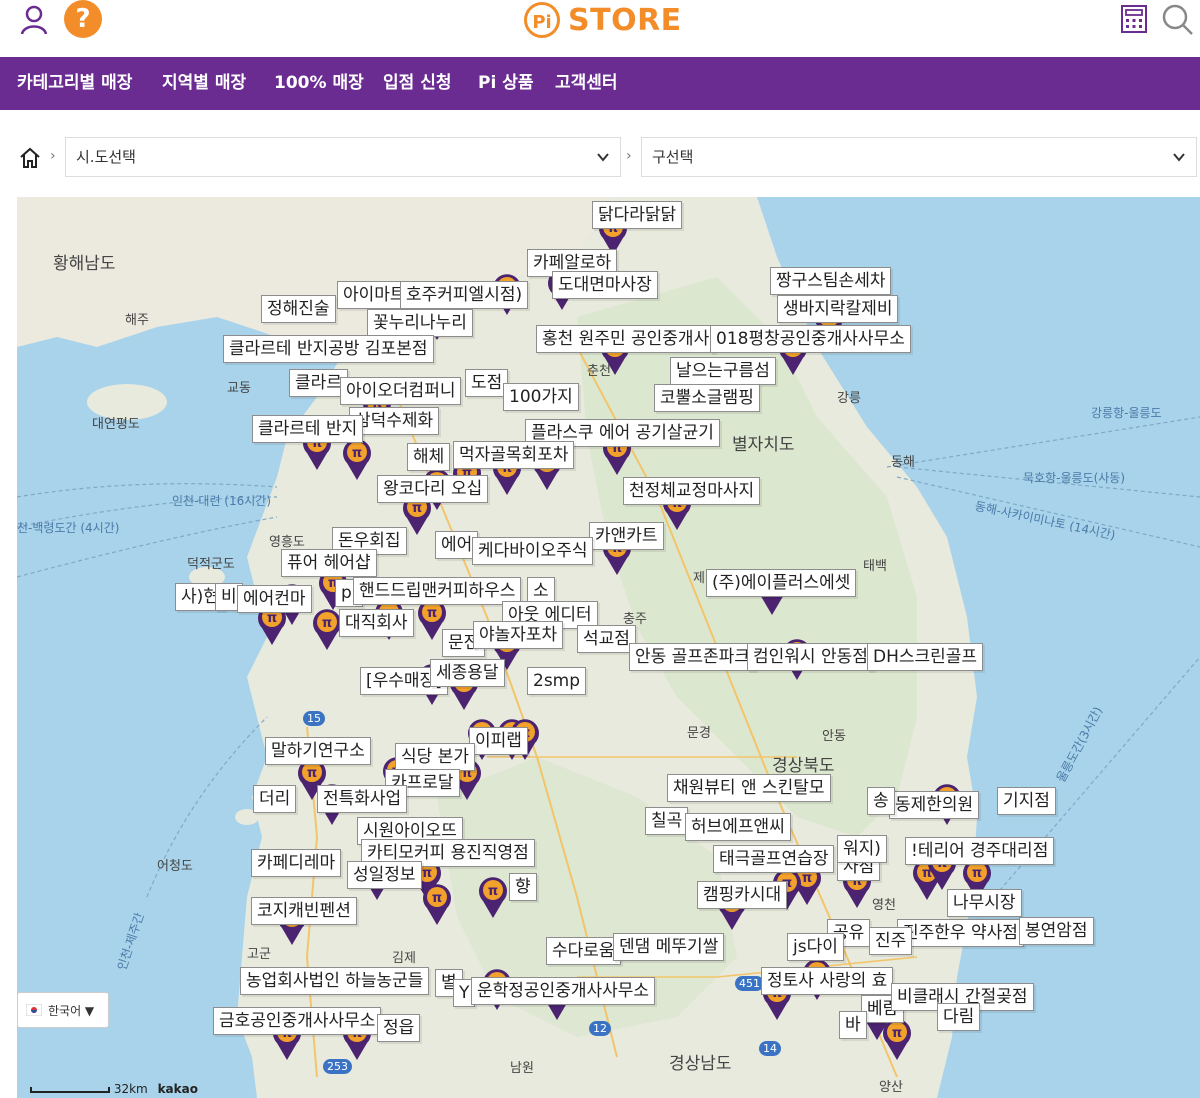 Image resolution: width=1200 pixels, height=1098 pixels. What do you see at coordinates (626, 339) in the screenshot?
I see `store-label: 홍천 원주민 공인중개사` at bounding box center [626, 339].